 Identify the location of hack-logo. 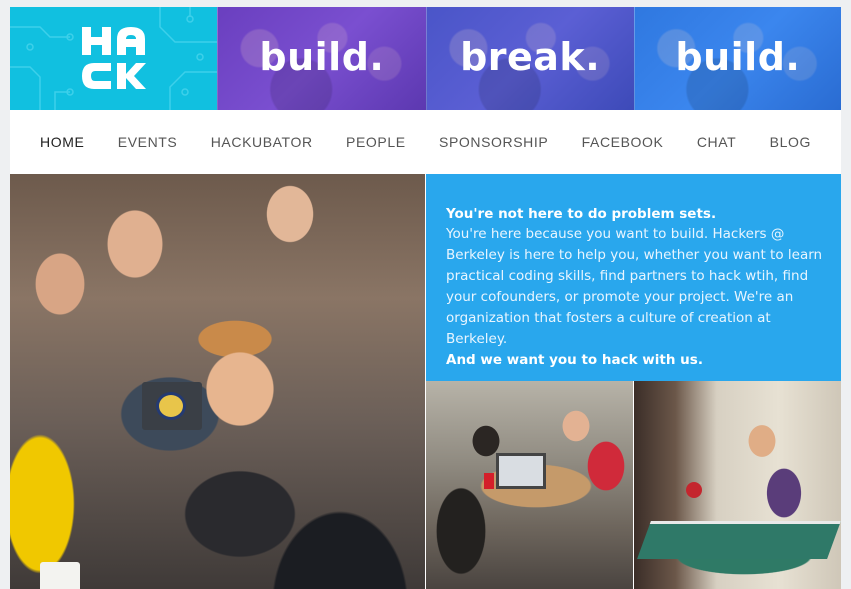
(114, 58).